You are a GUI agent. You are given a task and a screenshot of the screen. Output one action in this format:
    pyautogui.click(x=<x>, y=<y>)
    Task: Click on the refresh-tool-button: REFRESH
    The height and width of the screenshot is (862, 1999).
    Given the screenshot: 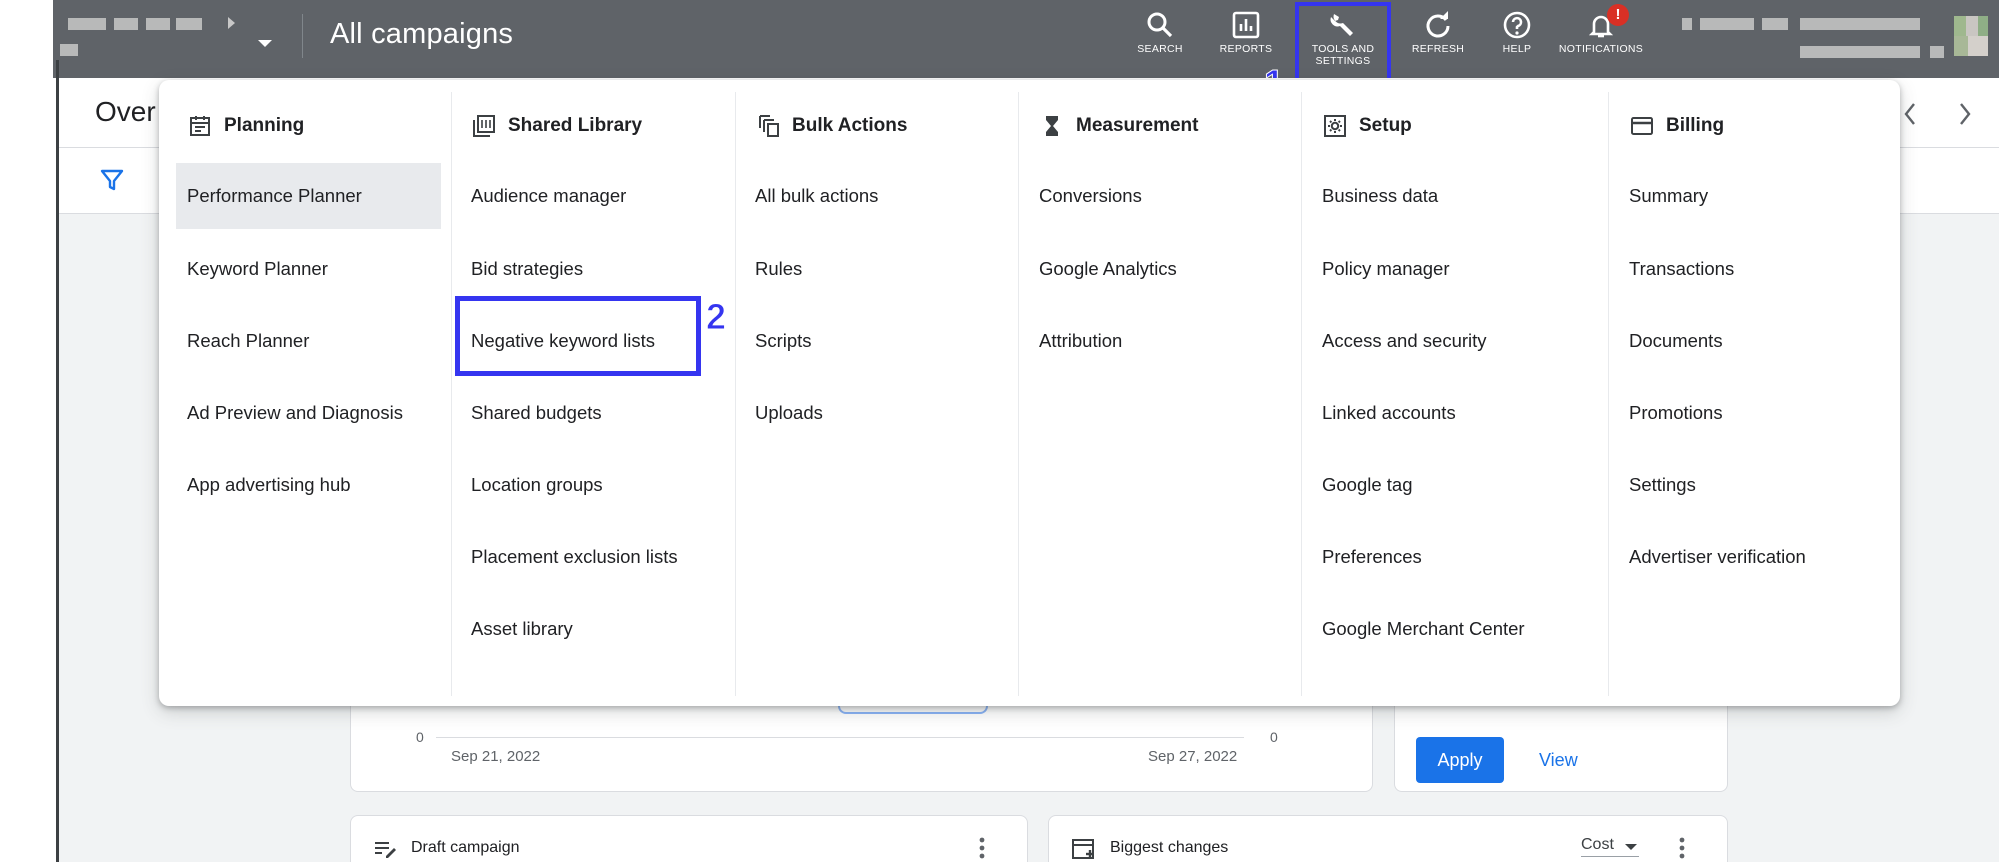 What is the action you would take?
    pyautogui.click(x=1438, y=38)
    